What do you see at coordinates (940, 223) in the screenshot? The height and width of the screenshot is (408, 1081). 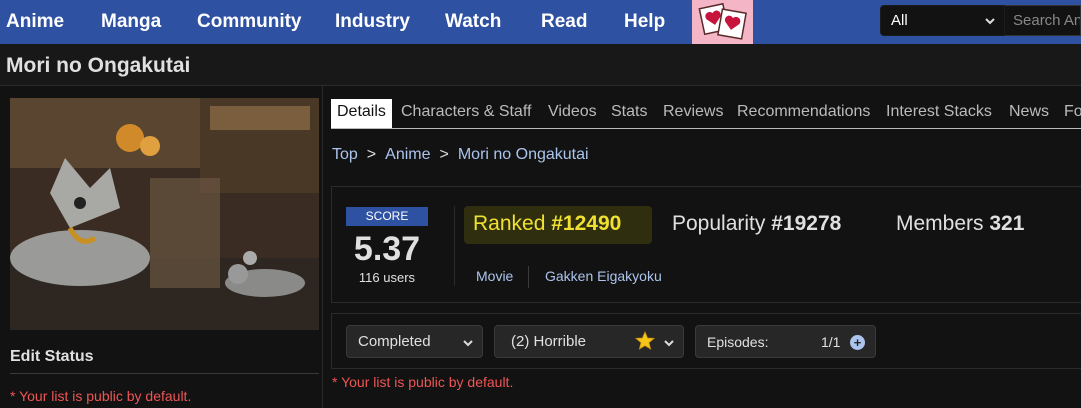 I see `members-label: Members` at bounding box center [940, 223].